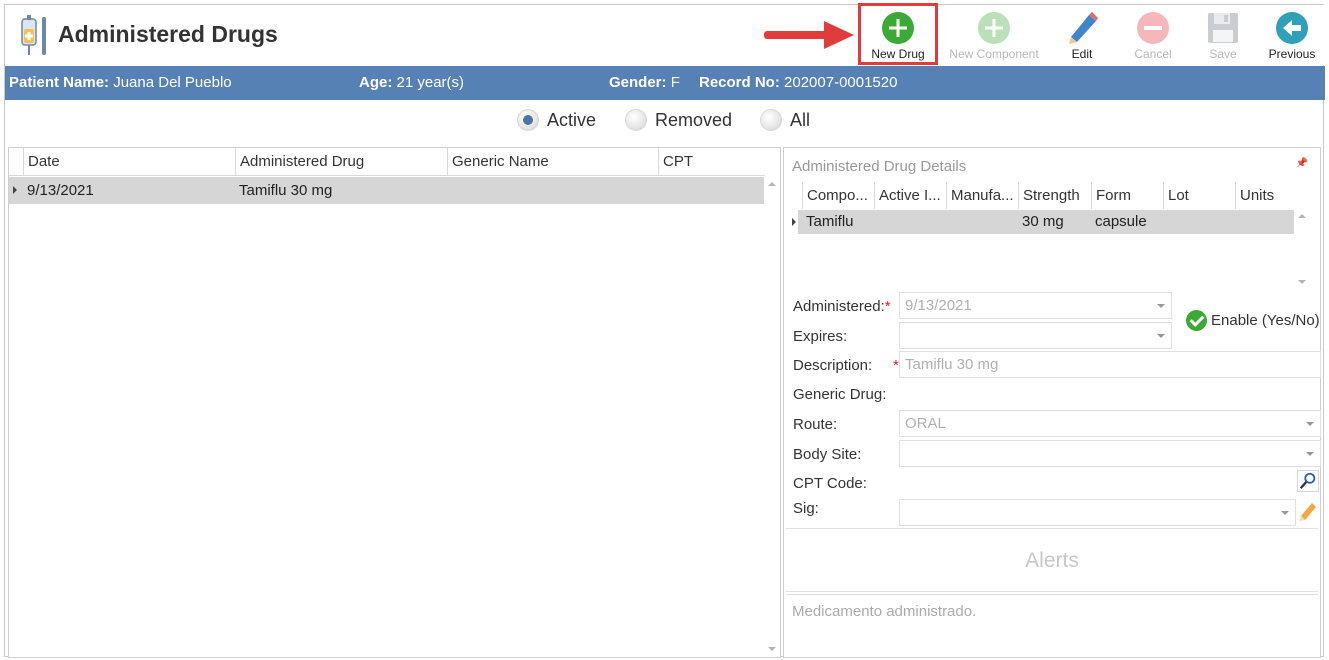 This screenshot has height=660, width=1329. Describe the element at coordinates (341, 162) in the screenshot. I see `column-administered-drug: Administered Drug` at that location.